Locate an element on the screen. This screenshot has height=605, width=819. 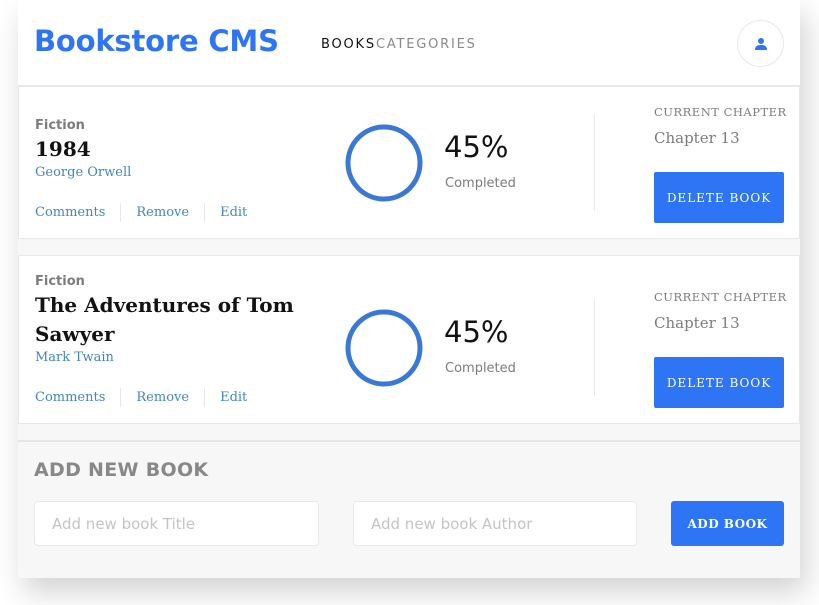
book-author: George Orwell is located at coordinates (83, 172).